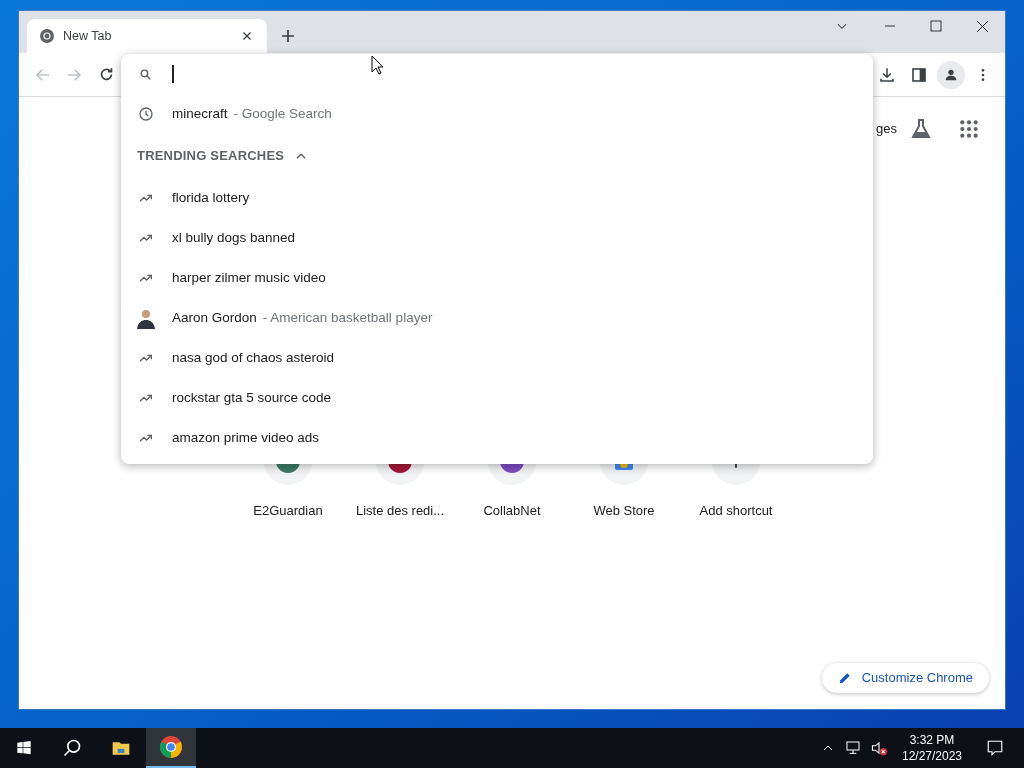  I want to click on suggestion-item: xl bully dogs banned, so click(497, 238).